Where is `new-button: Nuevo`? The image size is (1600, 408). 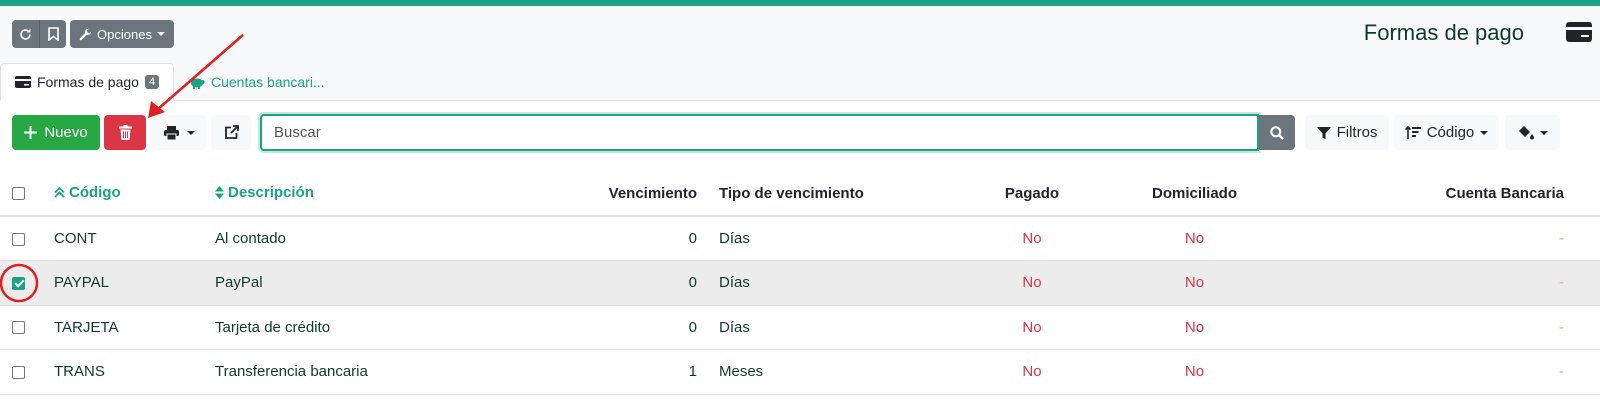 new-button: Nuevo is located at coordinates (56, 132).